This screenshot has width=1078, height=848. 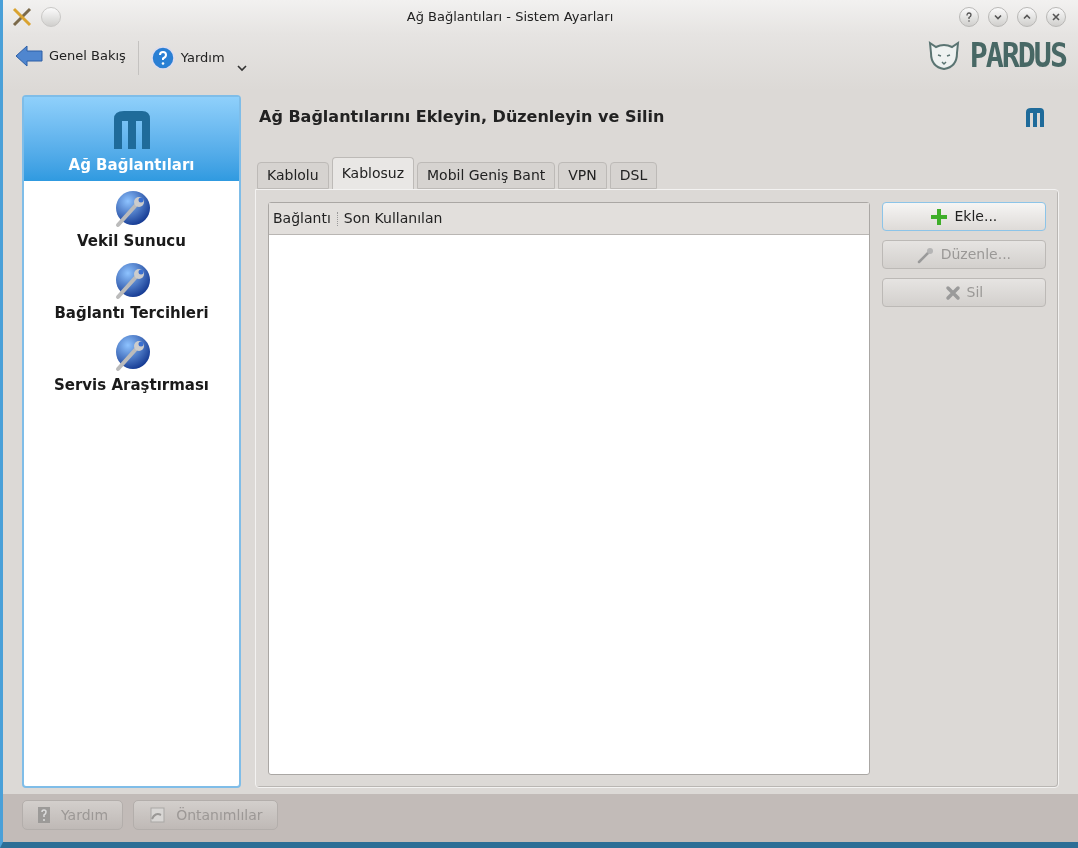 What do you see at coordinates (372, 173) in the screenshot?
I see `tab: Kablosuz` at bounding box center [372, 173].